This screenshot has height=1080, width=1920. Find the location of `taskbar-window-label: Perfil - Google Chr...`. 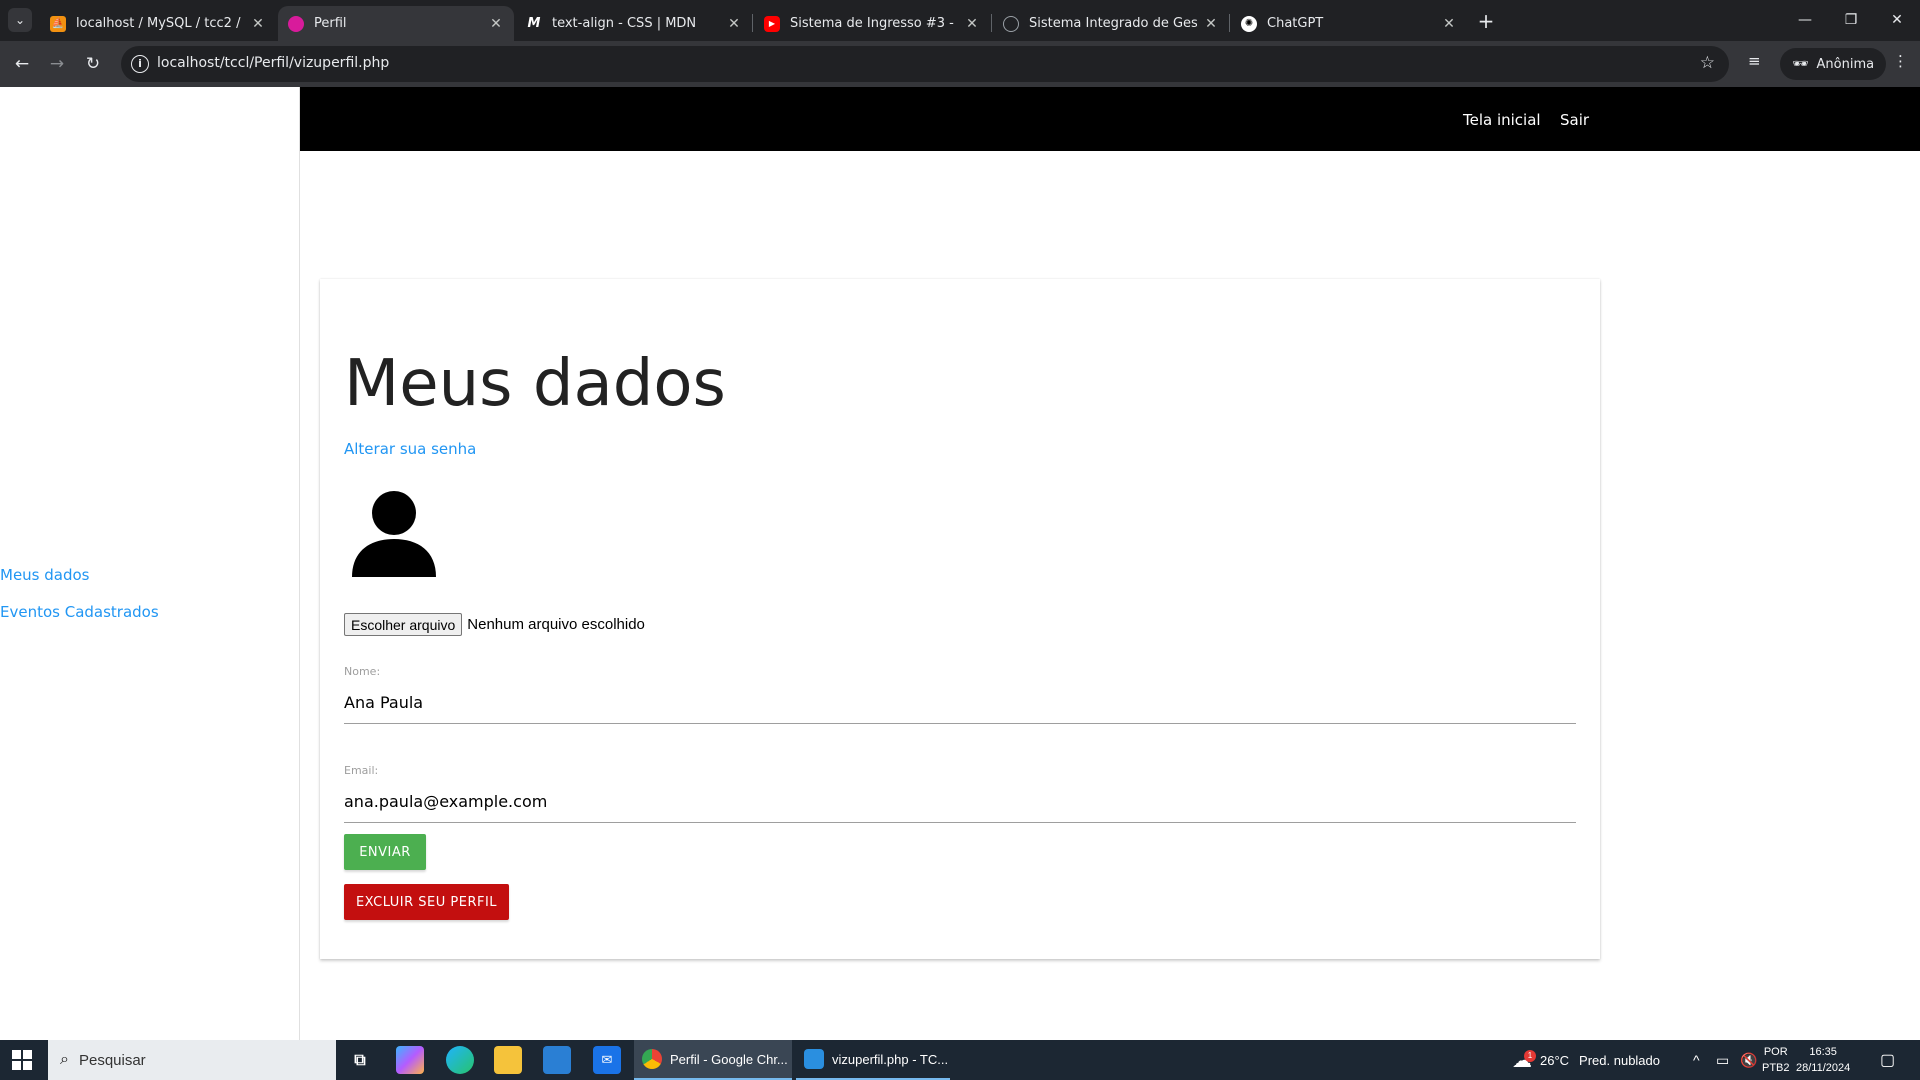

taskbar-window-label: Perfil - Google Chr... is located at coordinates (729, 1059).